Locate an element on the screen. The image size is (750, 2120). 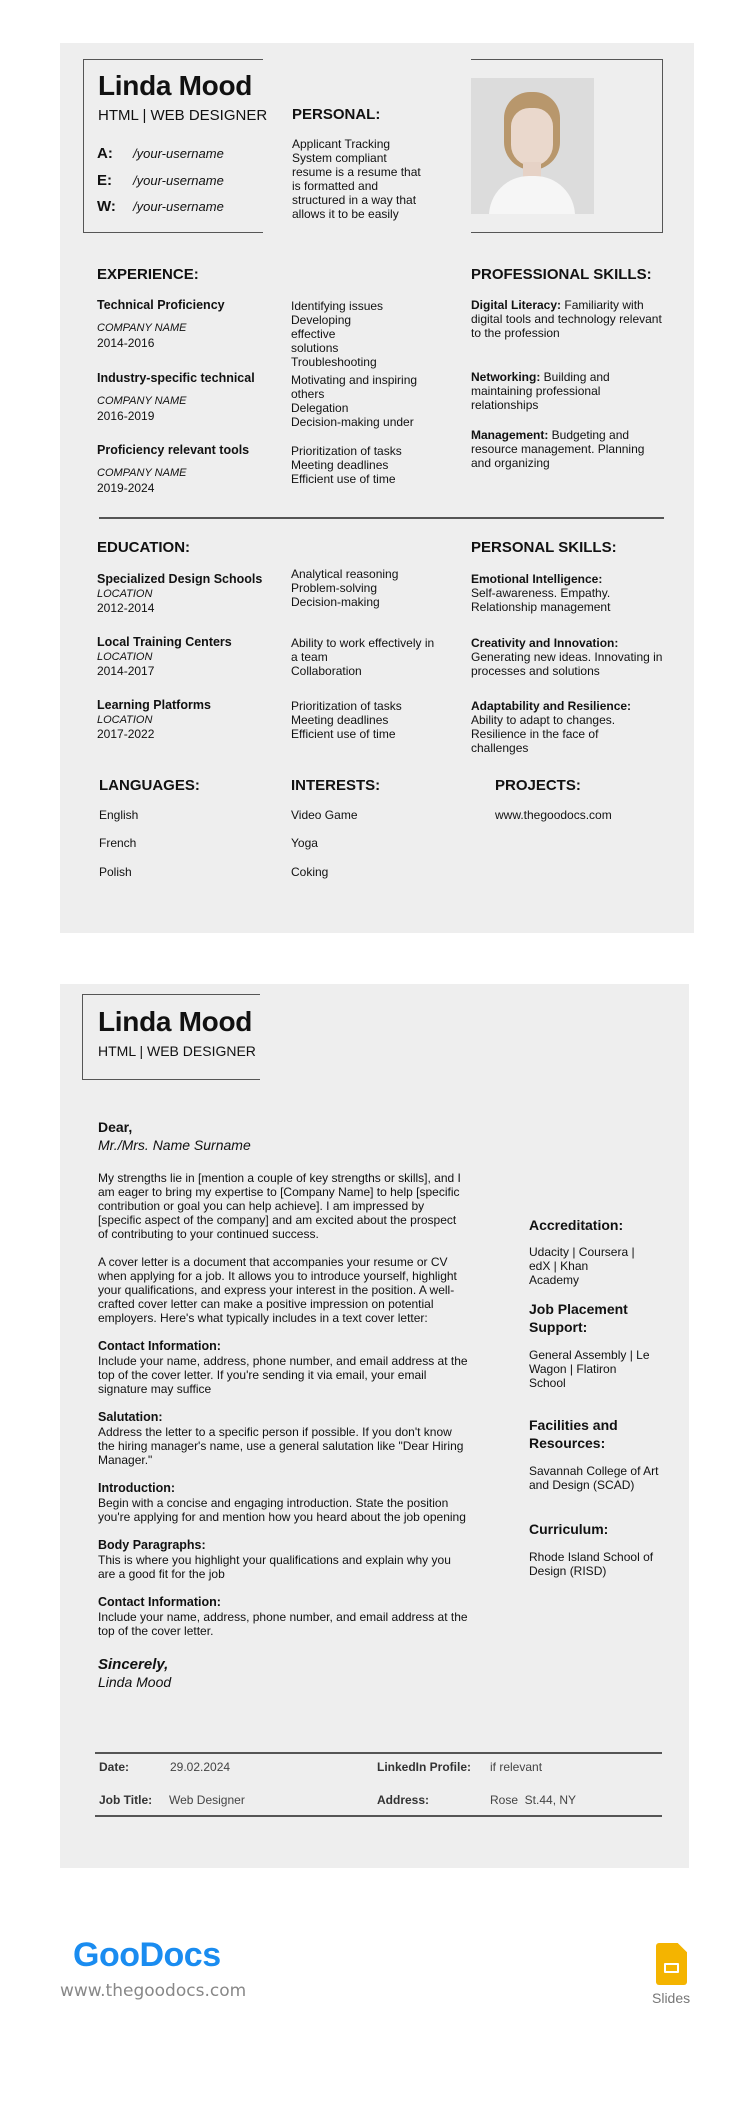
letter-greeting: Dear, is located at coordinates (115, 1127).